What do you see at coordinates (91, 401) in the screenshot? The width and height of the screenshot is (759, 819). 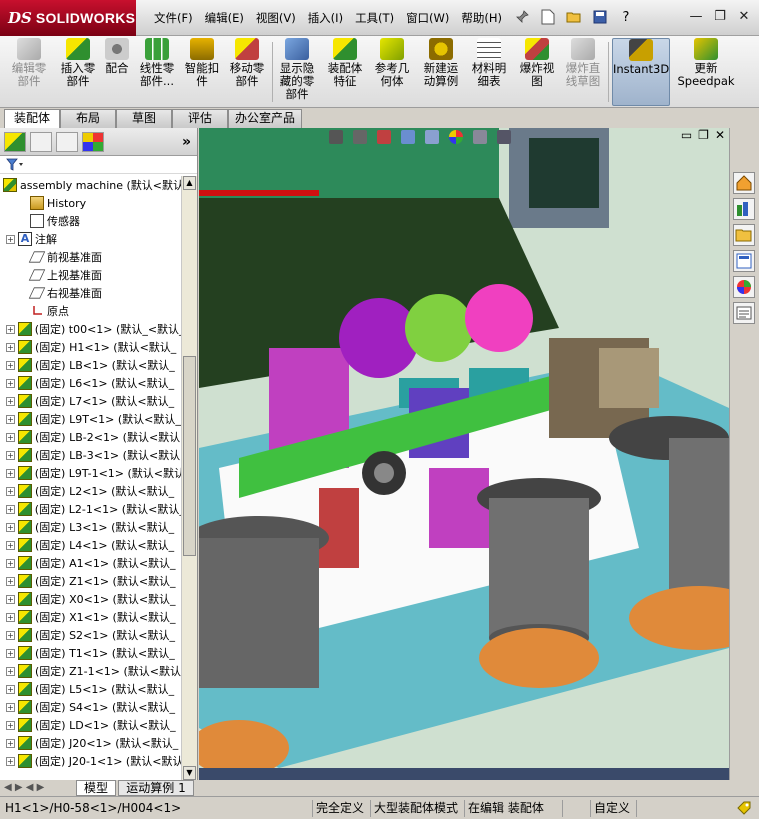 I see `tree-item: + (固定) L7<1> (默认<默认_` at bounding box center [91, 401].